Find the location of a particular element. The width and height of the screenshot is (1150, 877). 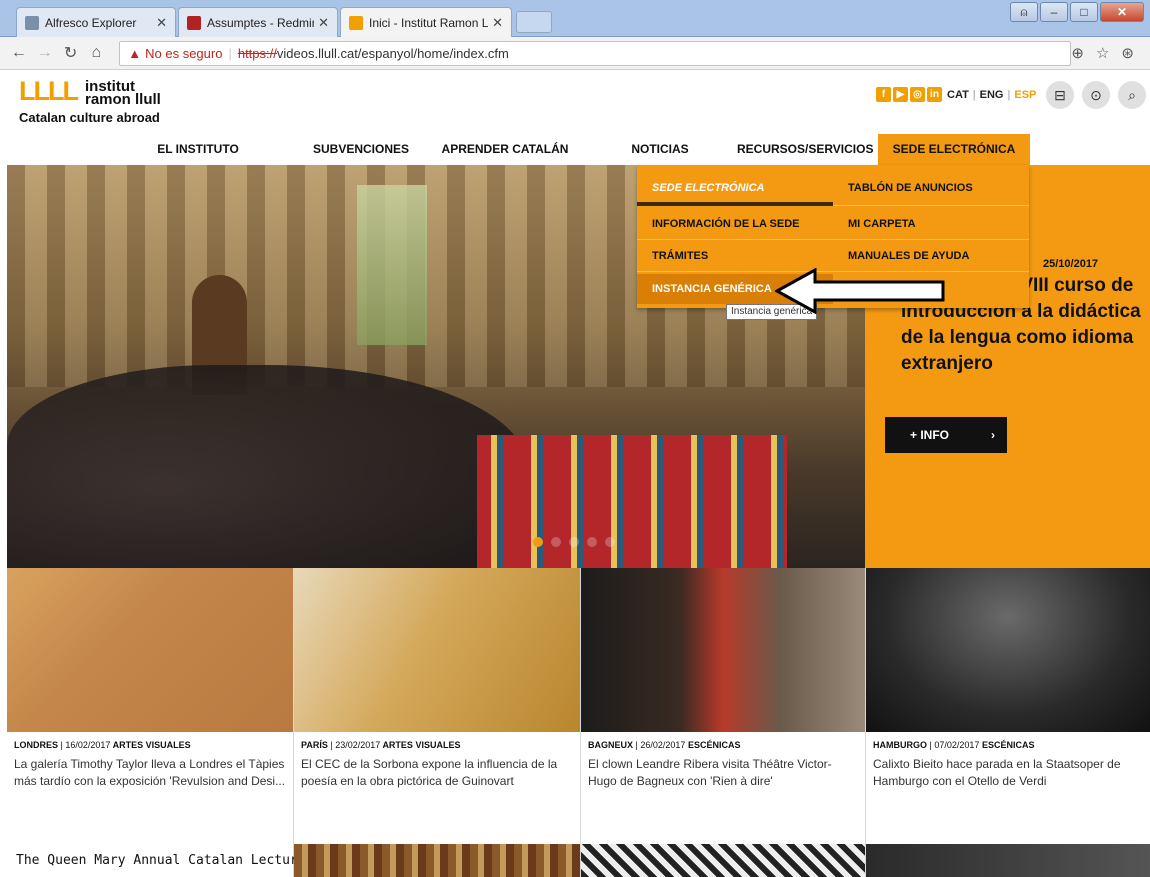

bookmark-star-icon: ☆ is located at coordinates (1102, 53).